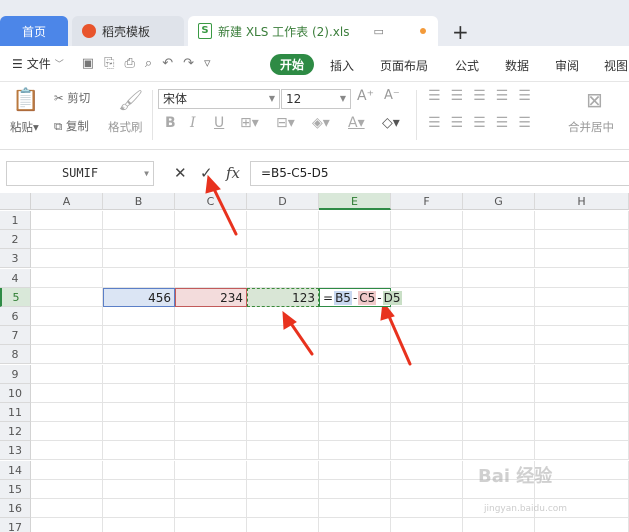 Image resolution: width=629 pixels, height=532 pixels. I want to click on tab-document: S 新建 XLS 工作表 (2).xls ▭, so click(313, 31).